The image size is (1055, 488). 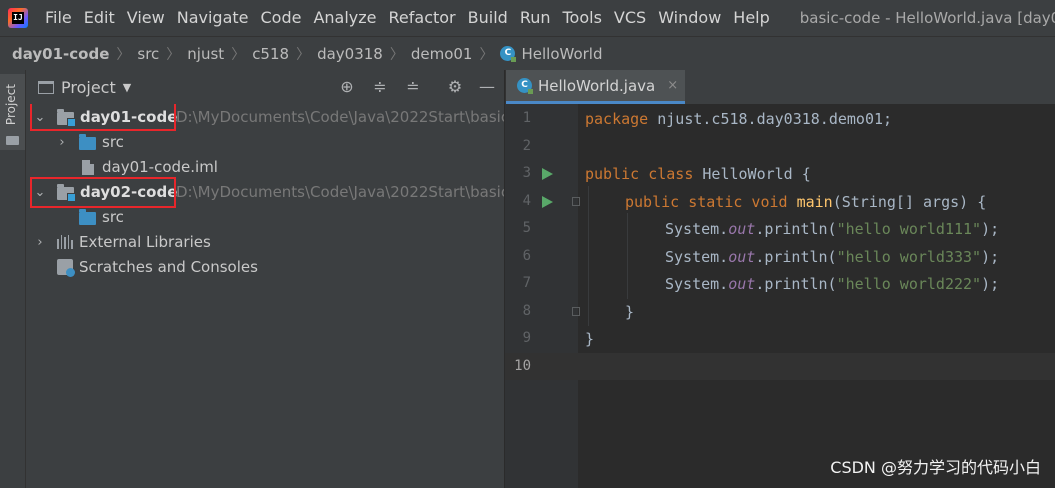 I want to click on intellij-logo-icon: IJ, so click(x=18, y=18).